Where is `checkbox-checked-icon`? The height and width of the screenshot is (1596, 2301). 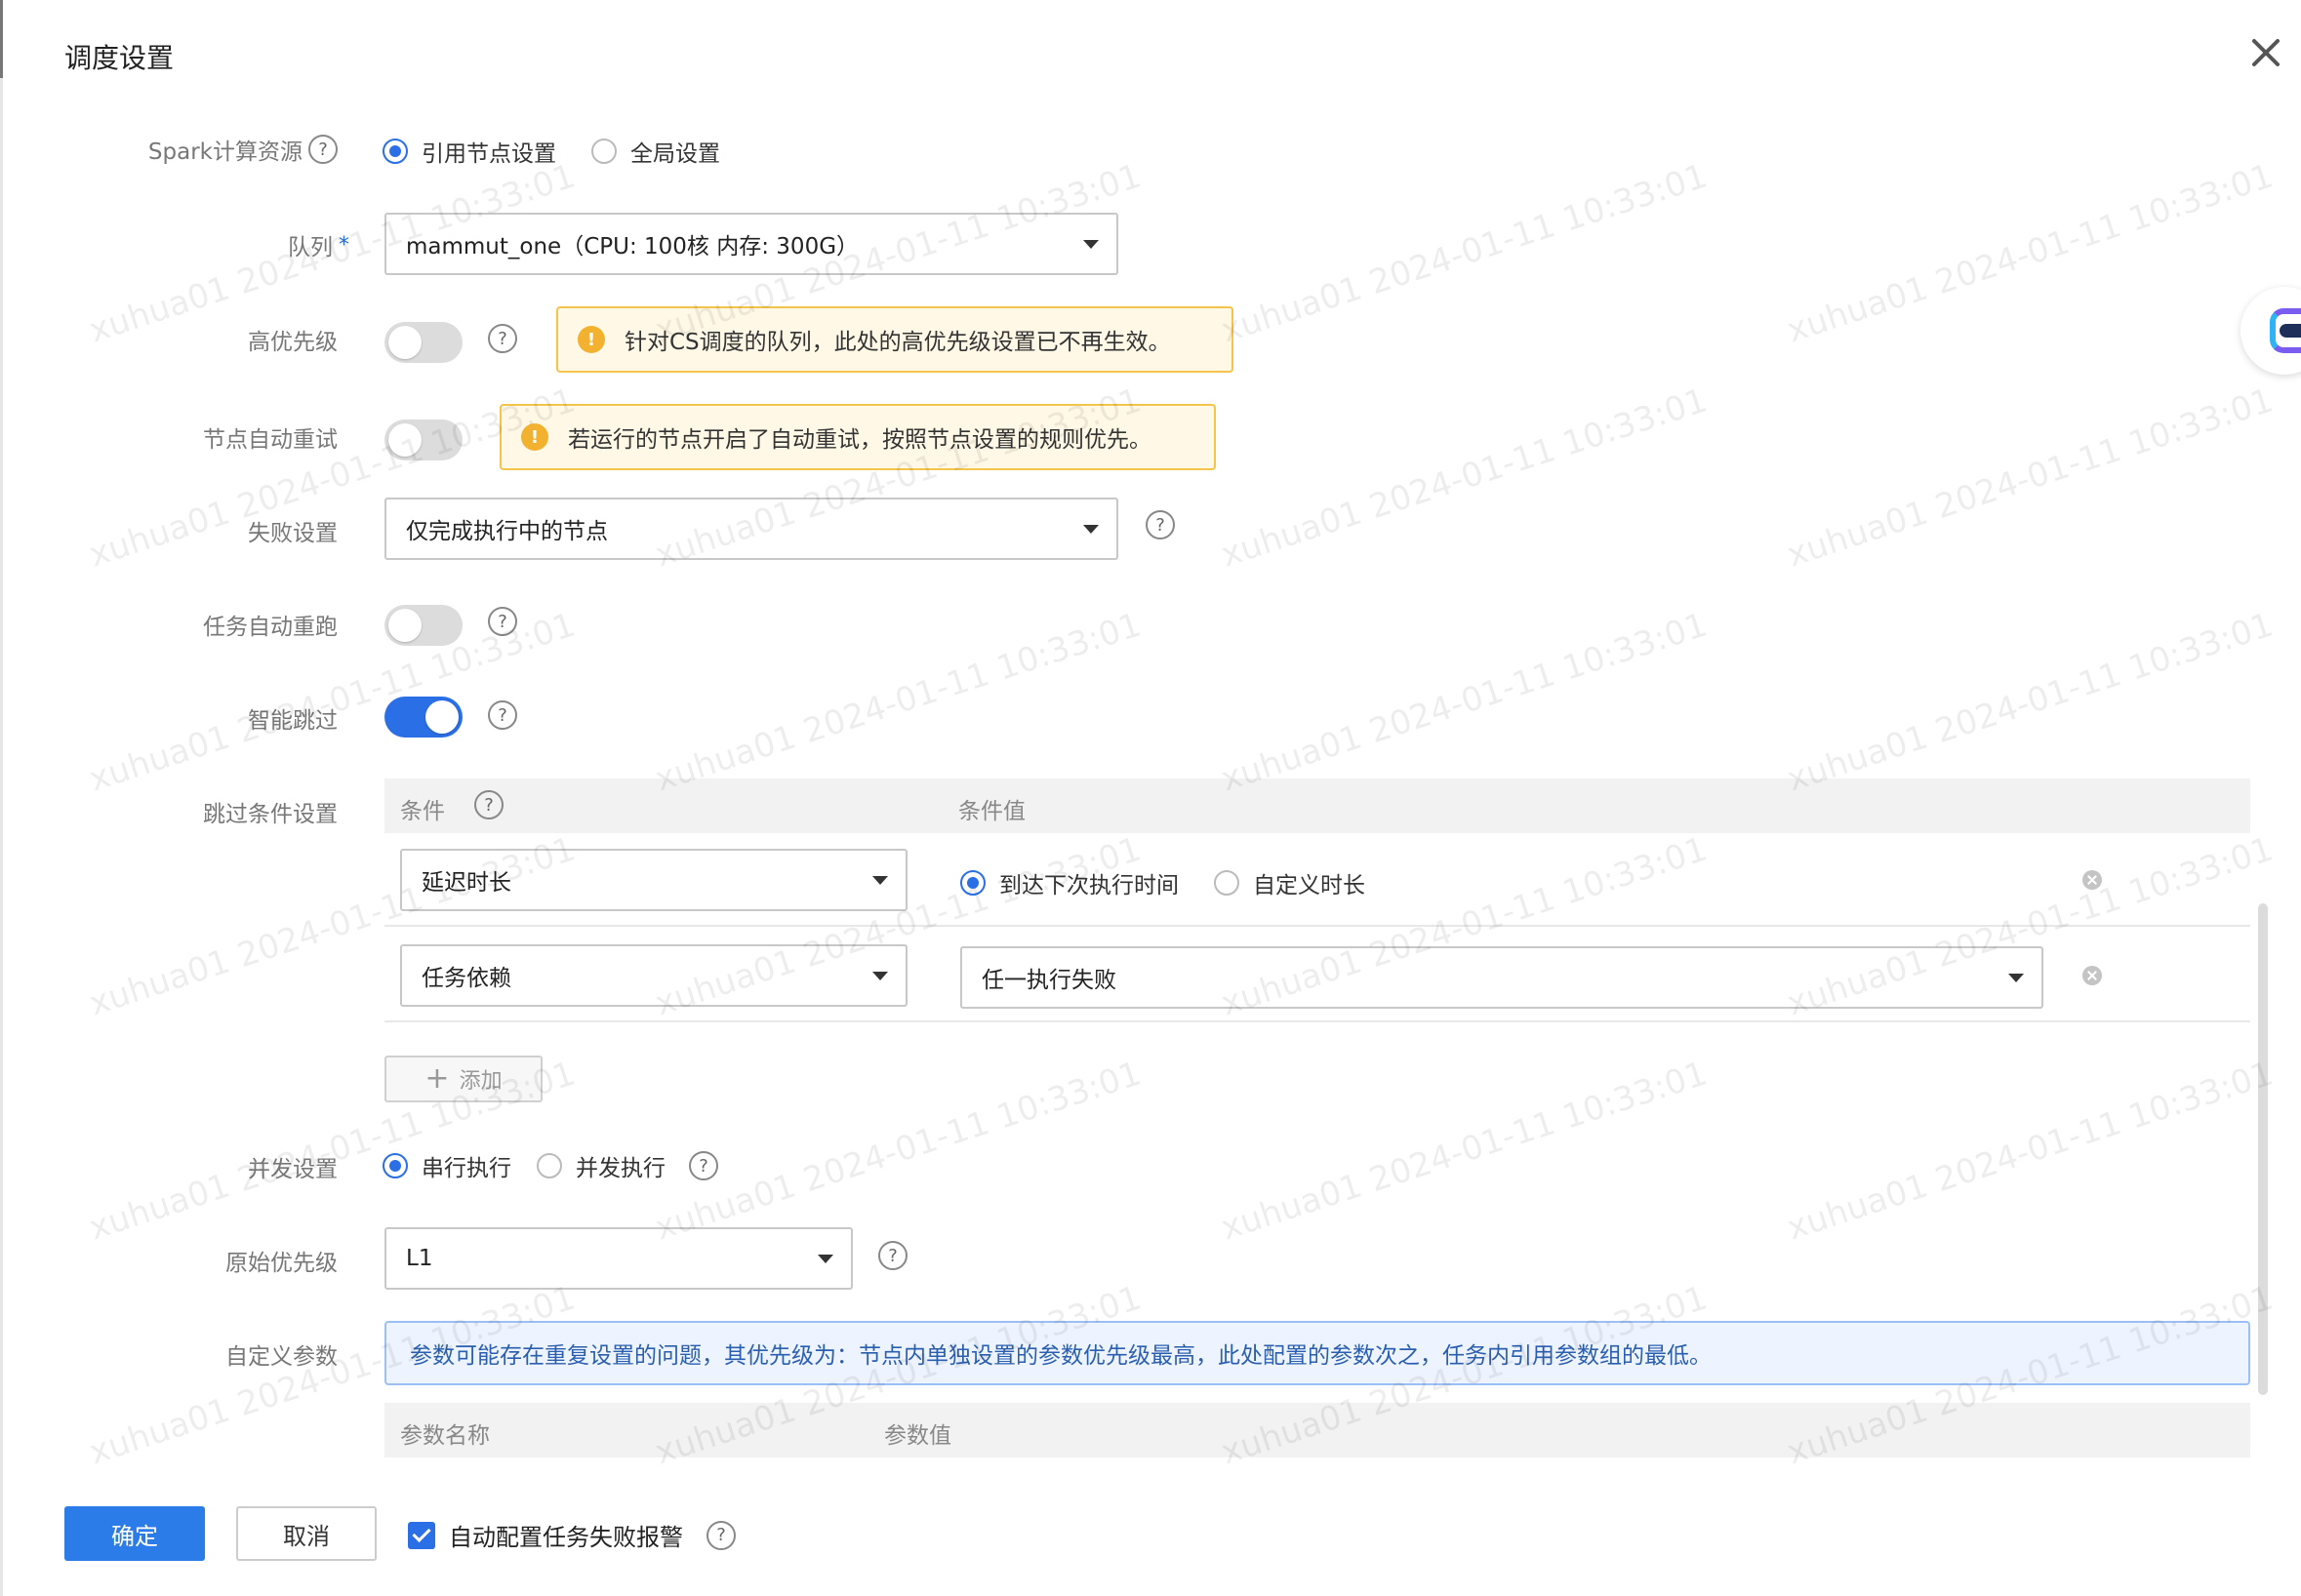
checkbox-checked-icon is located at coordinates (421, 1535).